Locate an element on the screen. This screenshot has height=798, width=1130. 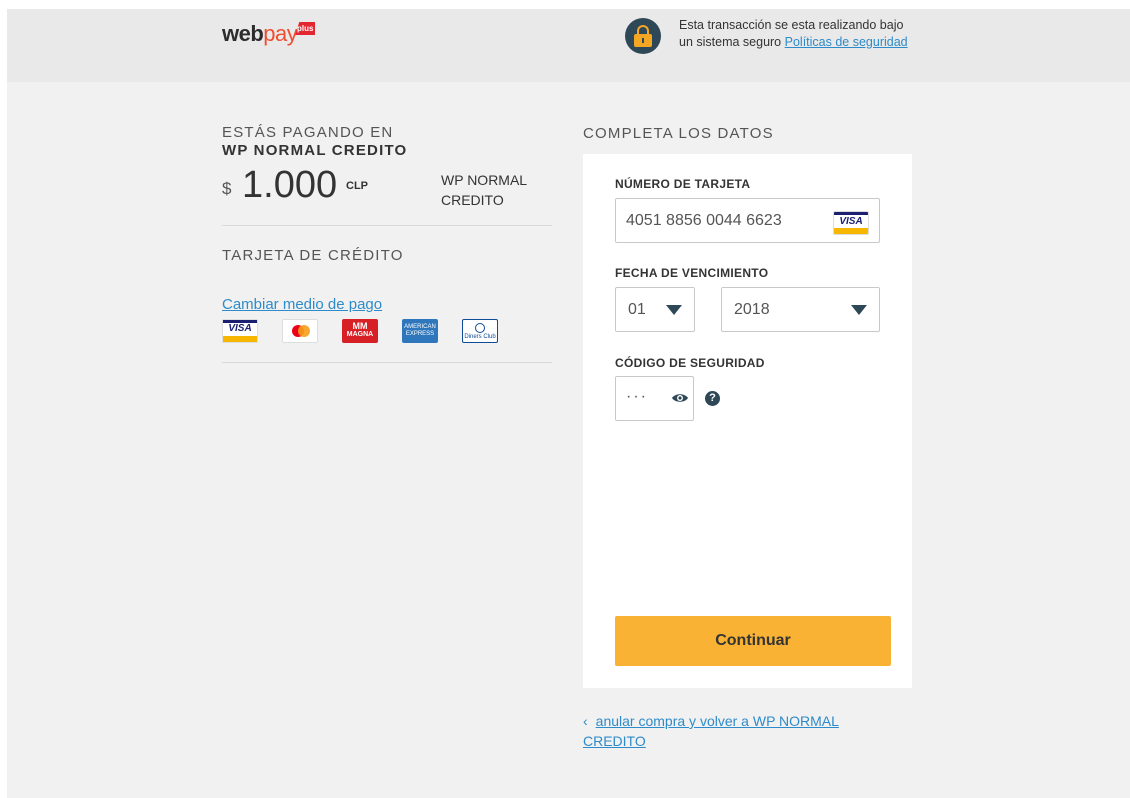
expiry-month-select: 01 is located at coordinates (655, 309).